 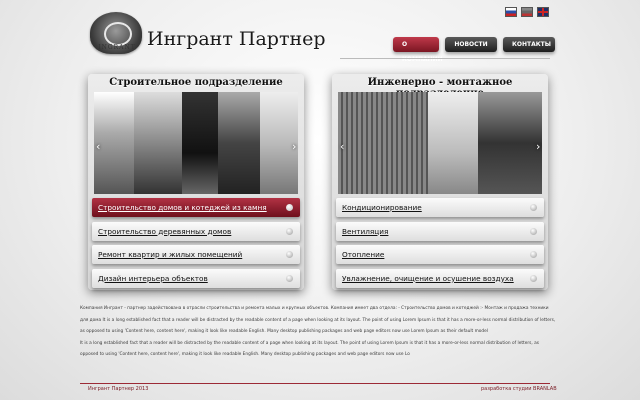 I want to click on menu-item-label: Кондиционирование, so click(x=382, y=207).